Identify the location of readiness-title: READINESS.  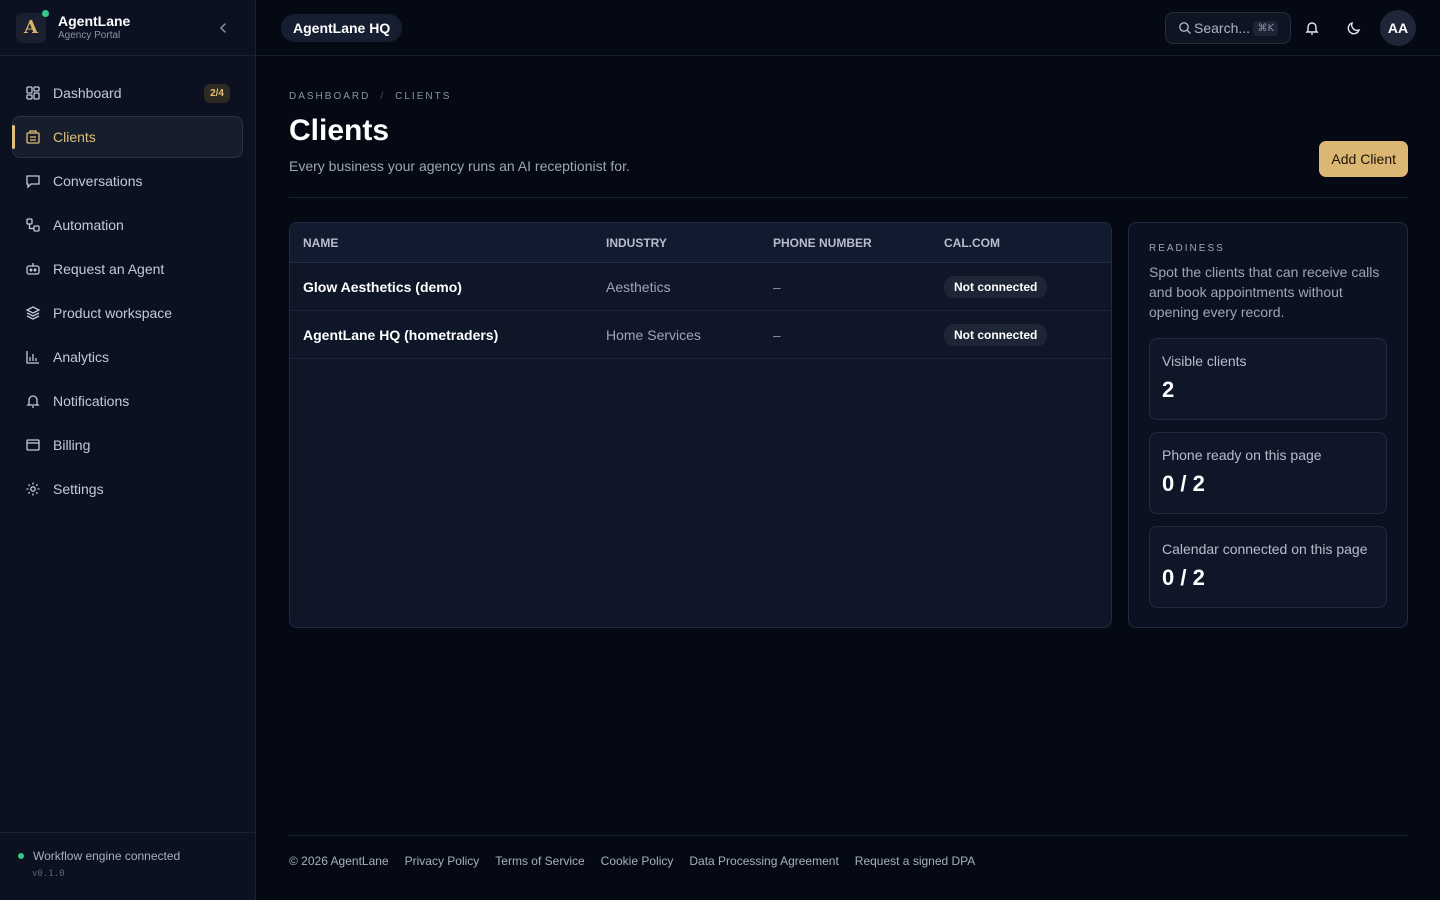
(1187, 248).